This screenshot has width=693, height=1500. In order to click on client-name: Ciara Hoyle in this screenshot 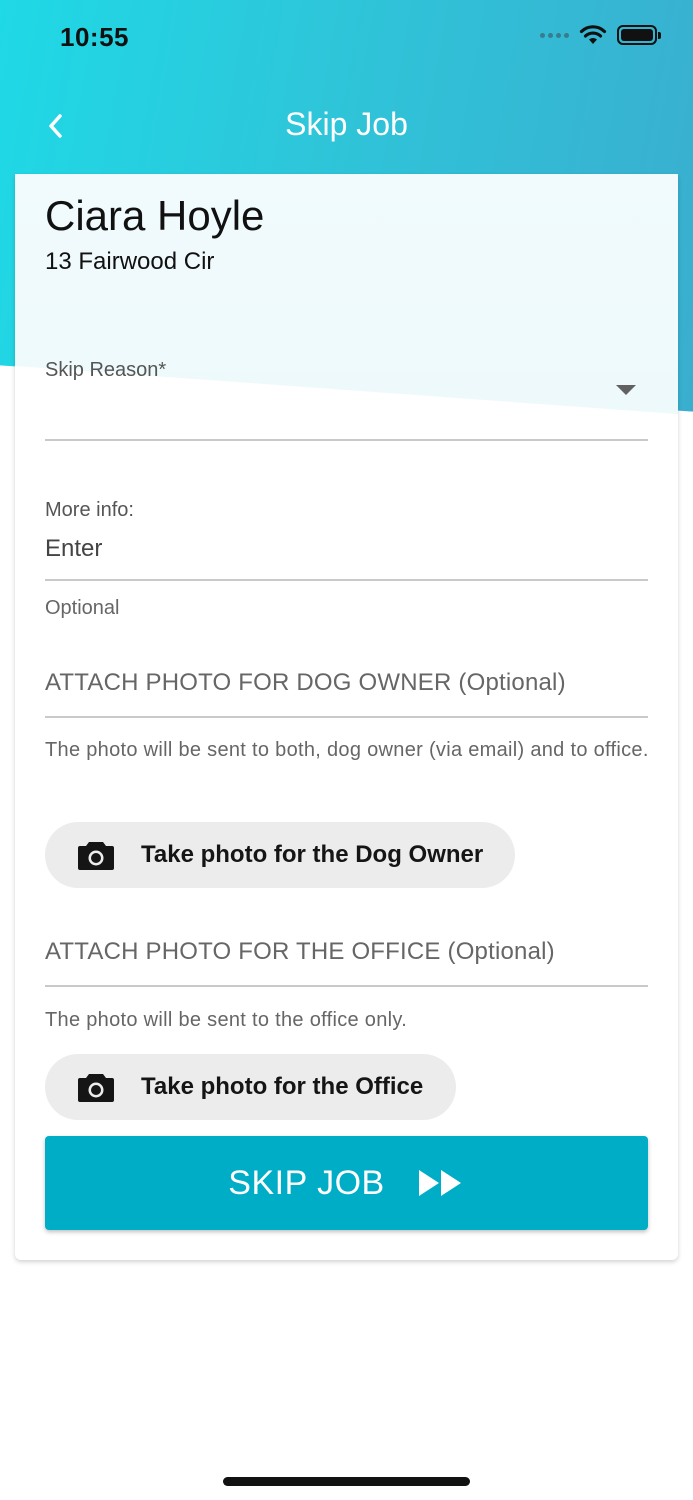, I will do `click(155, 215)`.